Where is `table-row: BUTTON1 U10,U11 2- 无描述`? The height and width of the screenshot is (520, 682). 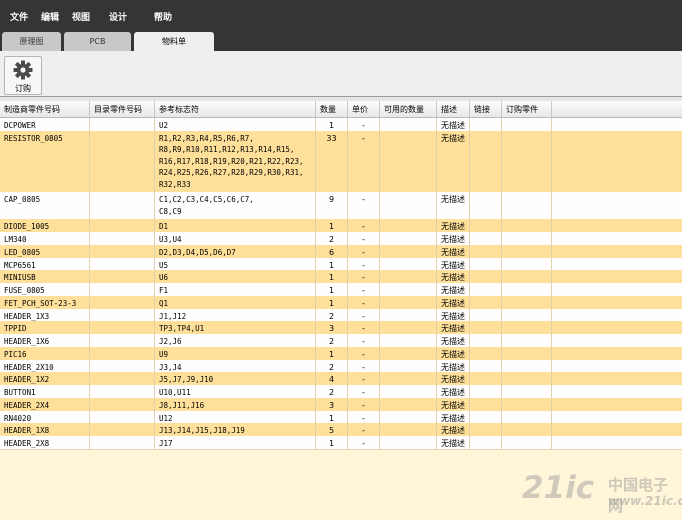 table-row: BUTTON1 U10,U11 2- 无描述 is located at coordinates (341, 392).